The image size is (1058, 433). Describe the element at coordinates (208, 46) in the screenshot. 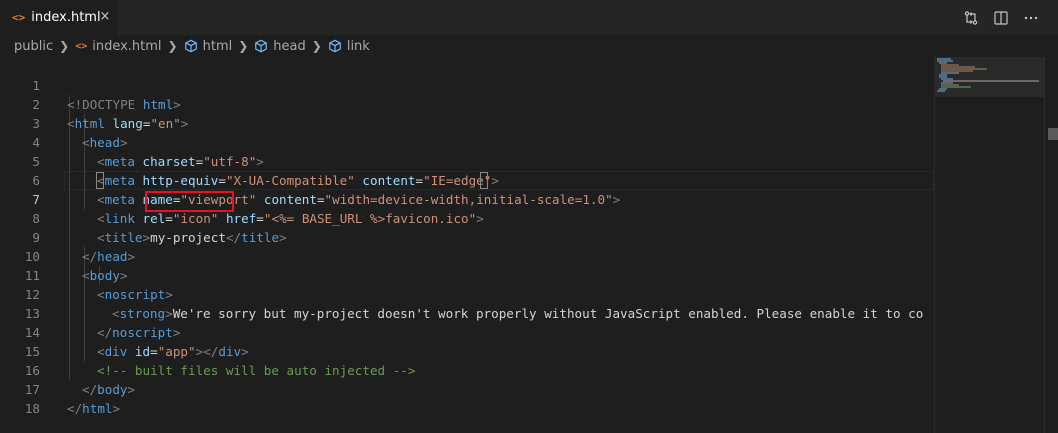

I see `breadcrumb-item-html: html` at that location.